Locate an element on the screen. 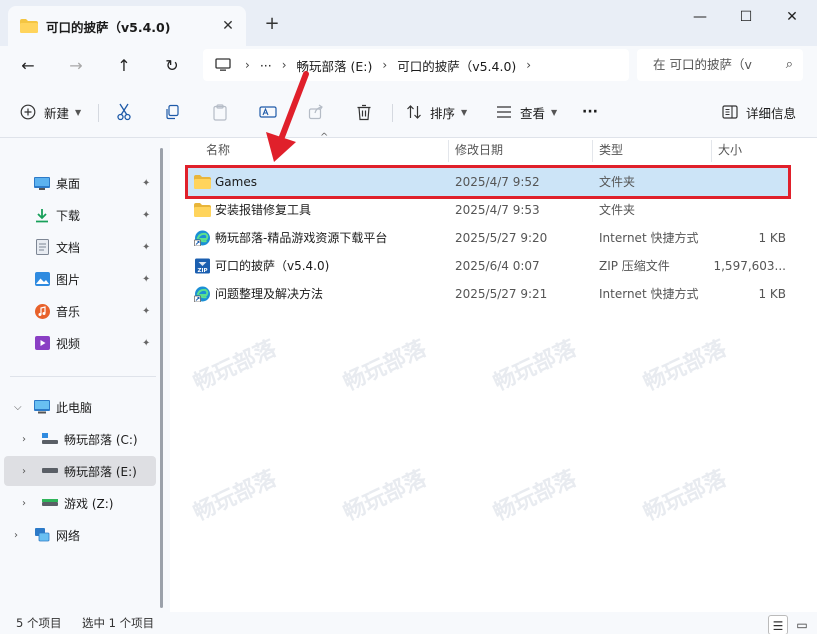 This screenshot has height=634, width=817. divider is located at coordinates (98, 113).